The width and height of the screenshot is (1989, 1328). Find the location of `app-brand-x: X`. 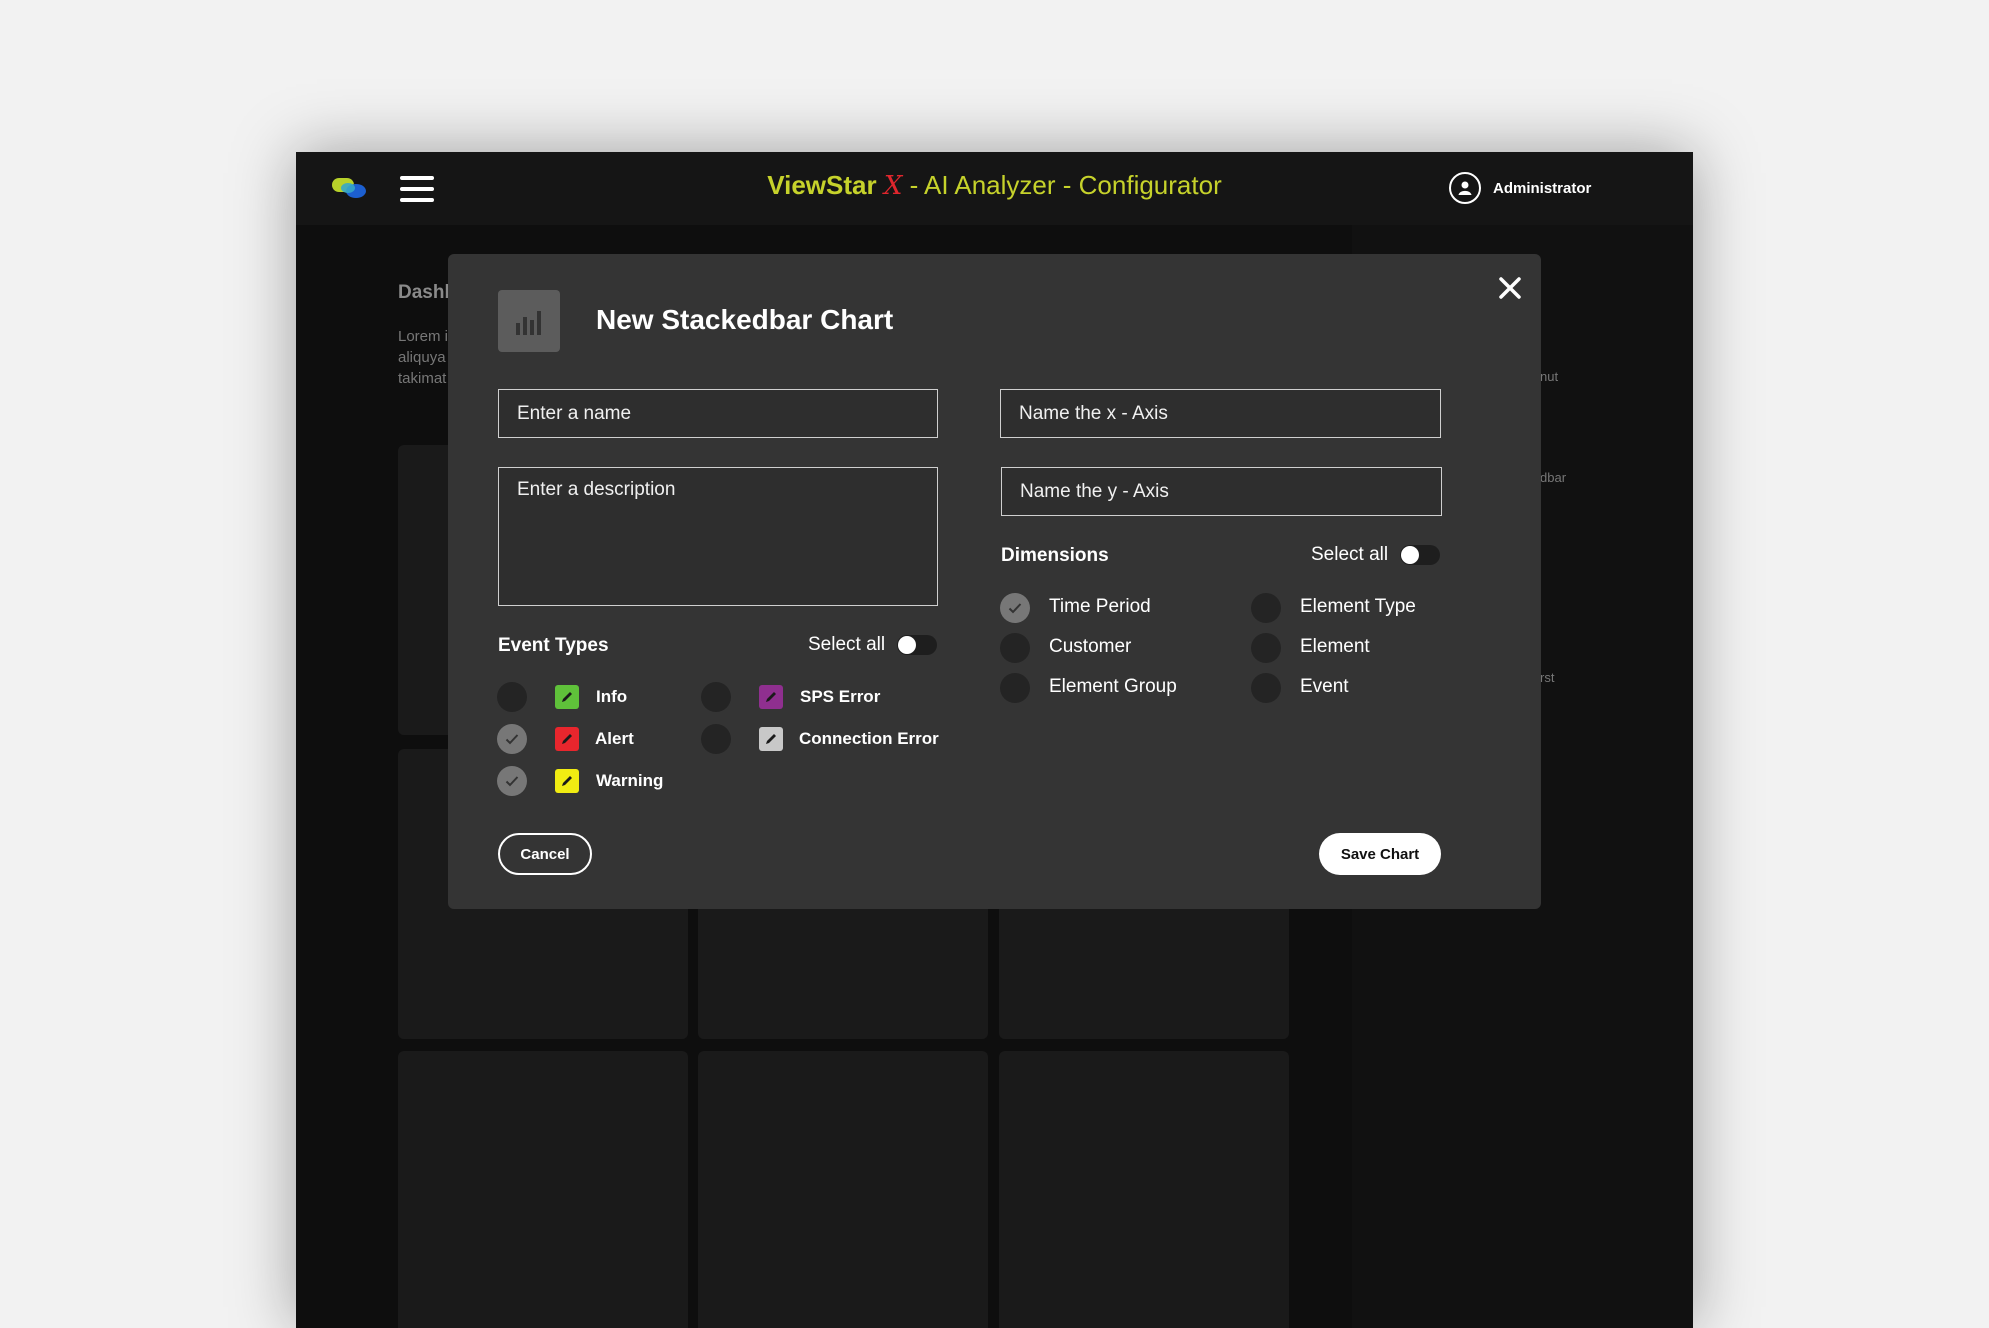

app-brand-x: X is located at coordinates (893, 186).